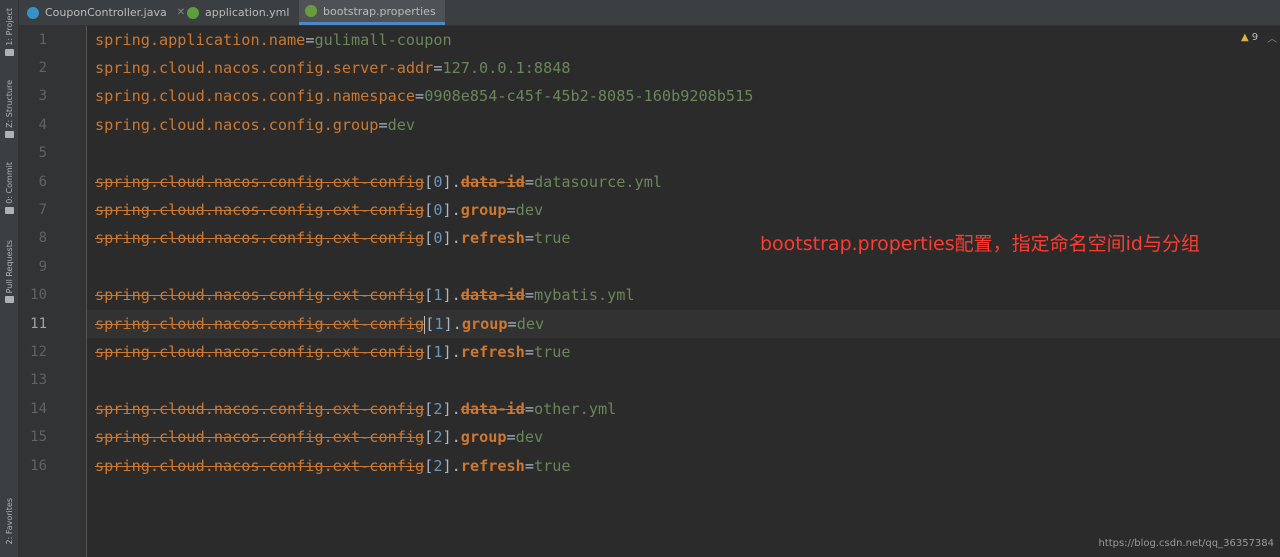  What do you see at coordinates (9, 134) in the screenshot?
I see `structure-icon` at bounding box center [9, 134].